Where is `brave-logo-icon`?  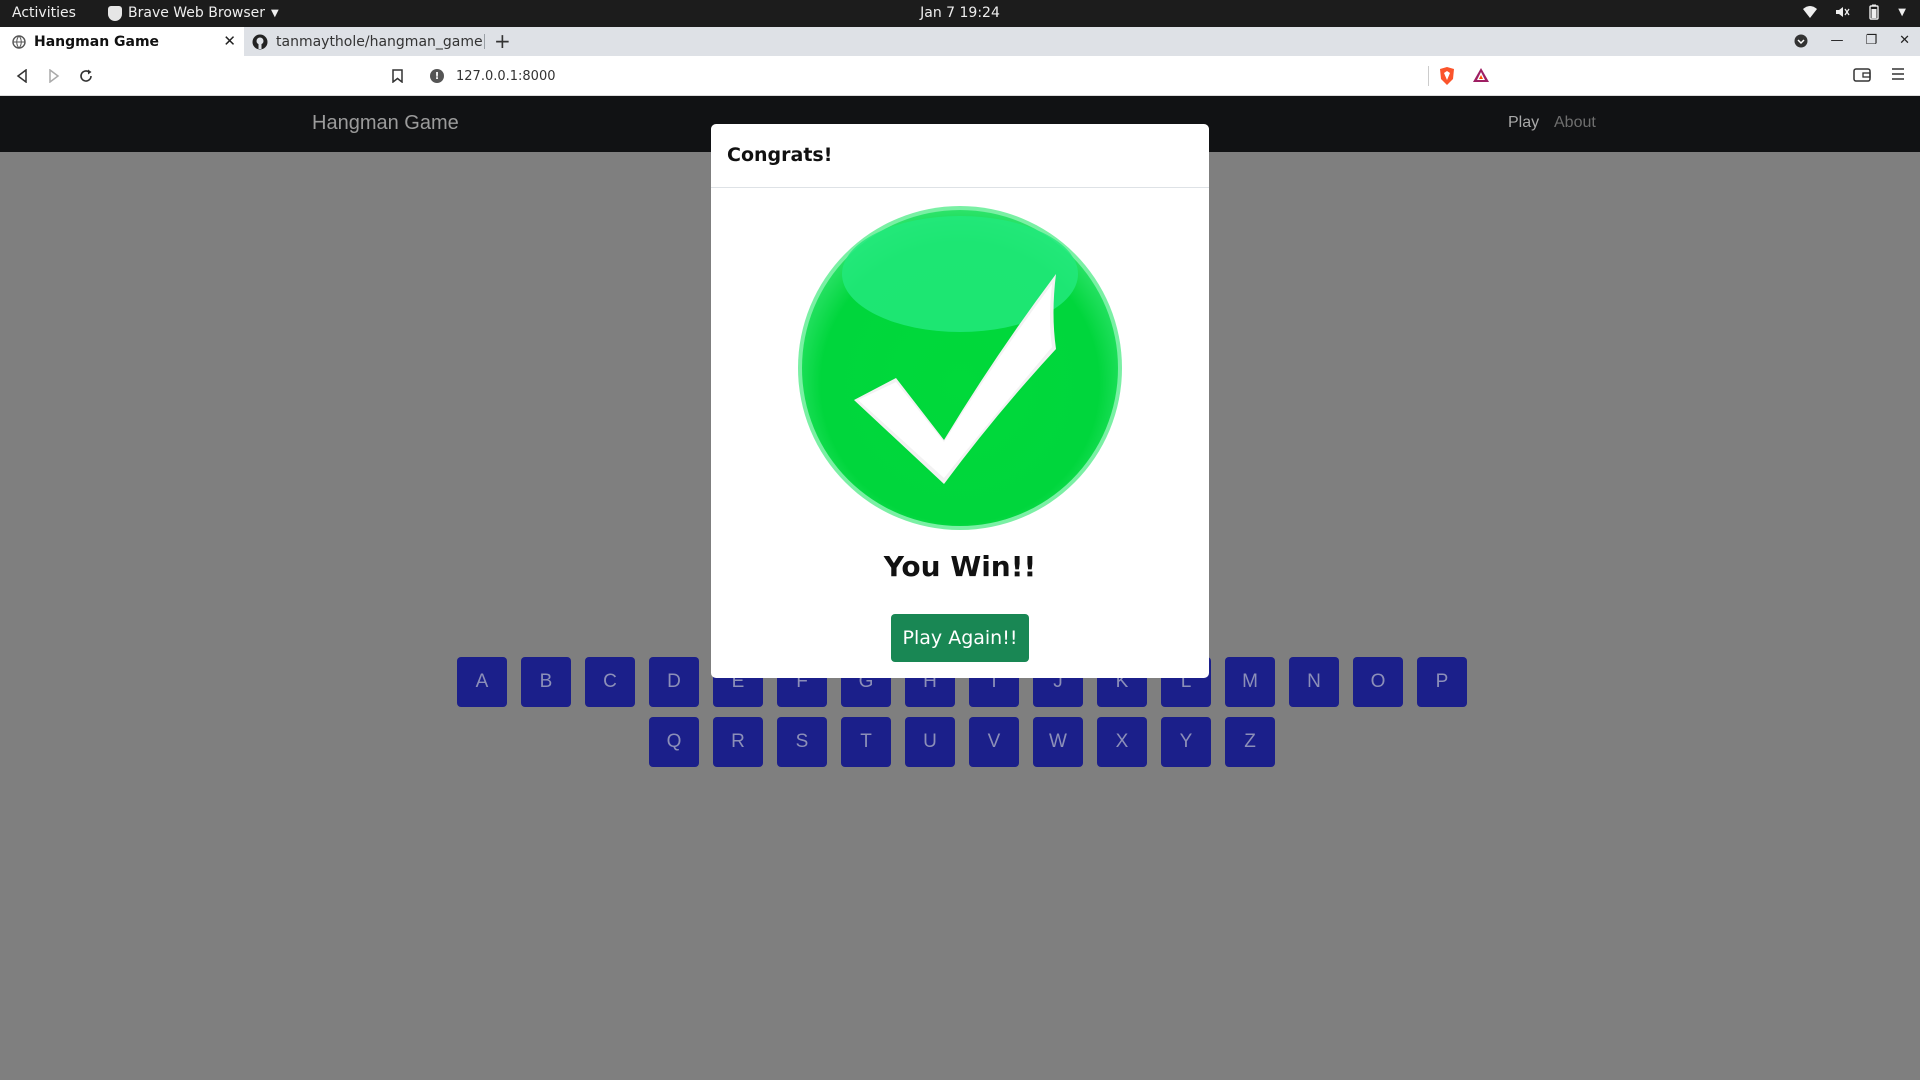
brave-logo-icon is located at coordinates (115, 13).